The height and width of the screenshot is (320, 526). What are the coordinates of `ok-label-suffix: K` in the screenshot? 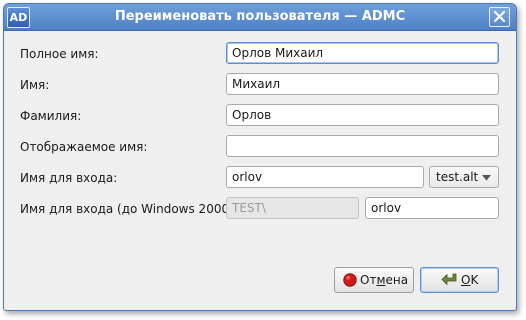 It's located at (474, 280).